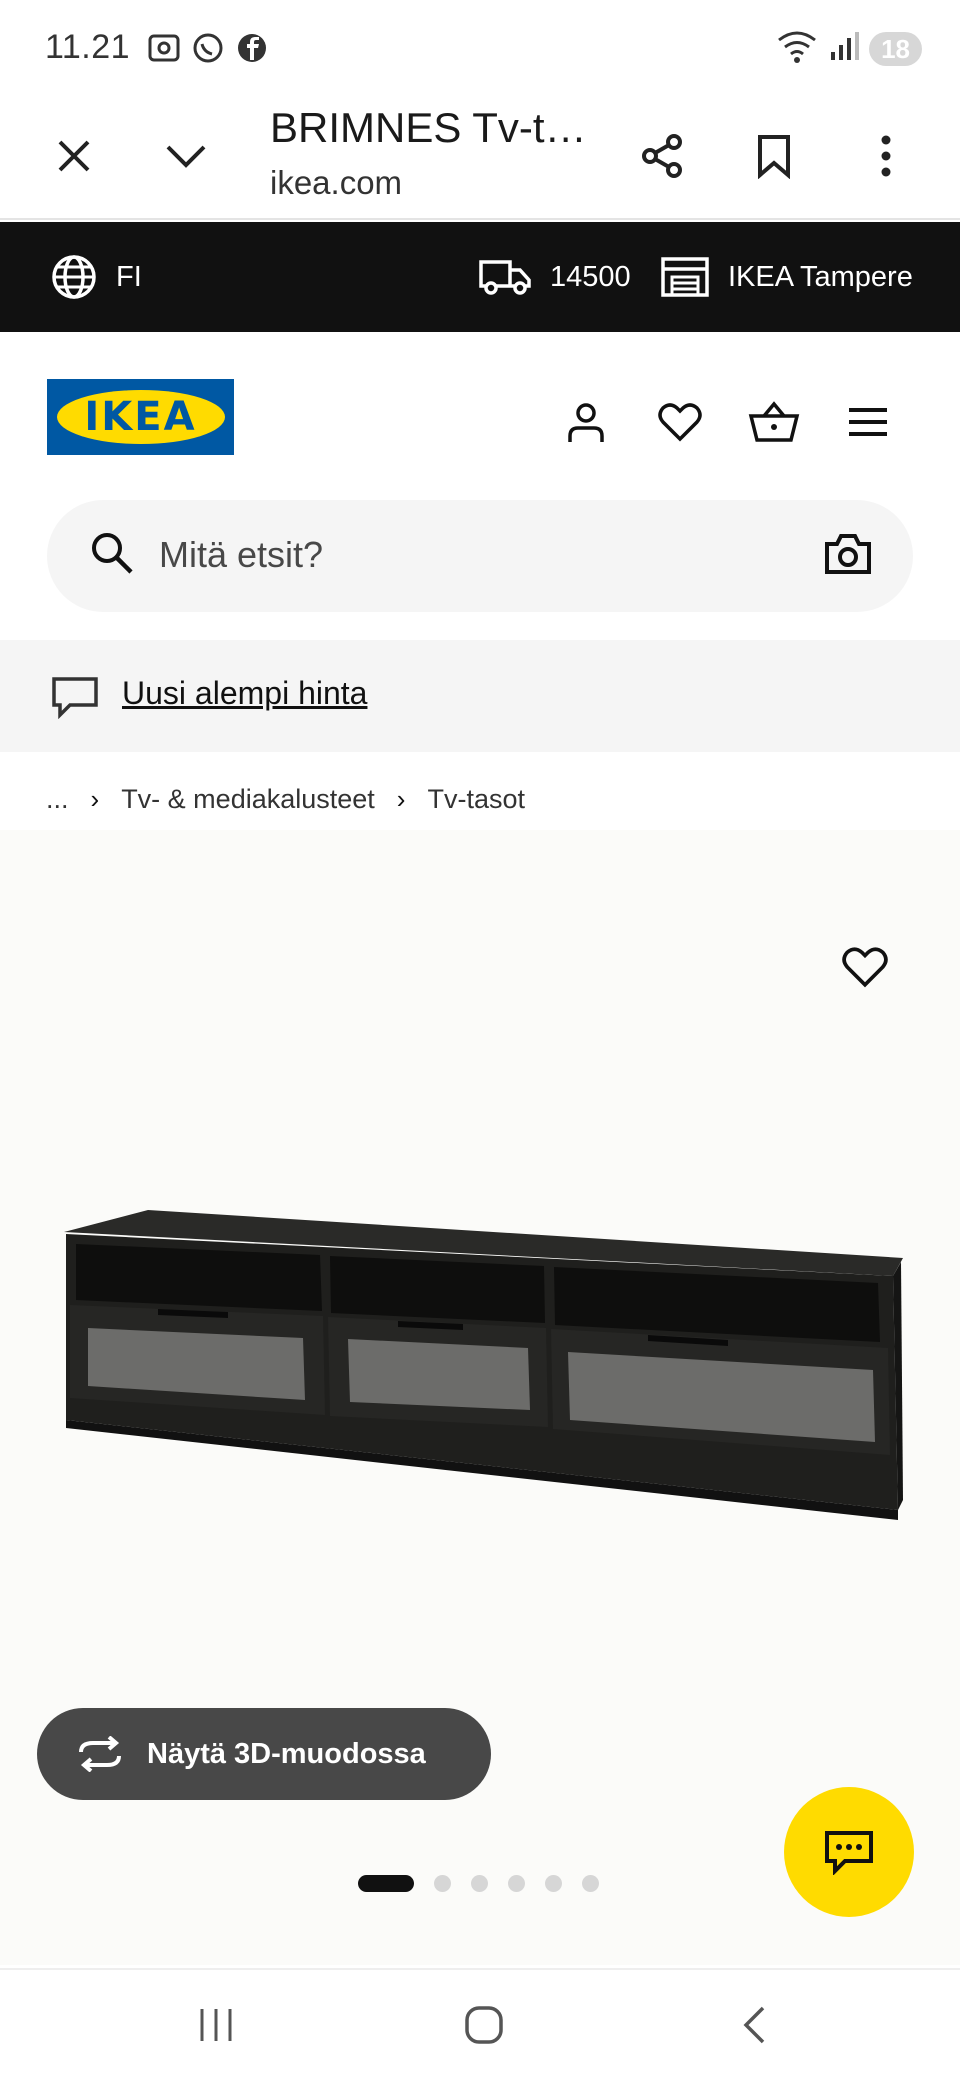  I want to click on close-icon, so click(74, 156).